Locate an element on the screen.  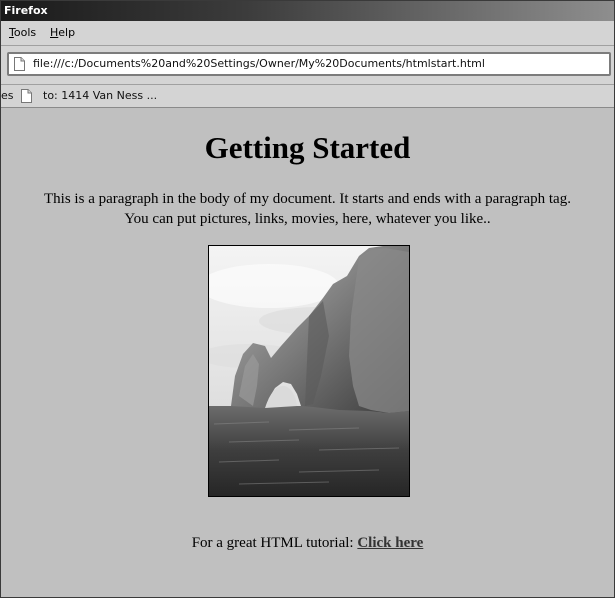
photo-sea-arch-icon is located at coordinates (309, 371).